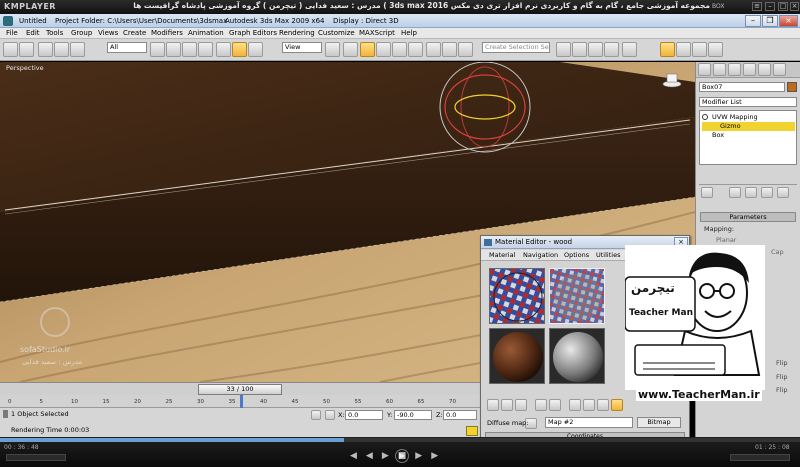 The width and height of the screenshot is (800, 467). What do you see at coordinates (589, 405) in the screenshot?
I see `material-effects-icon` at bounding box center [589, 405].